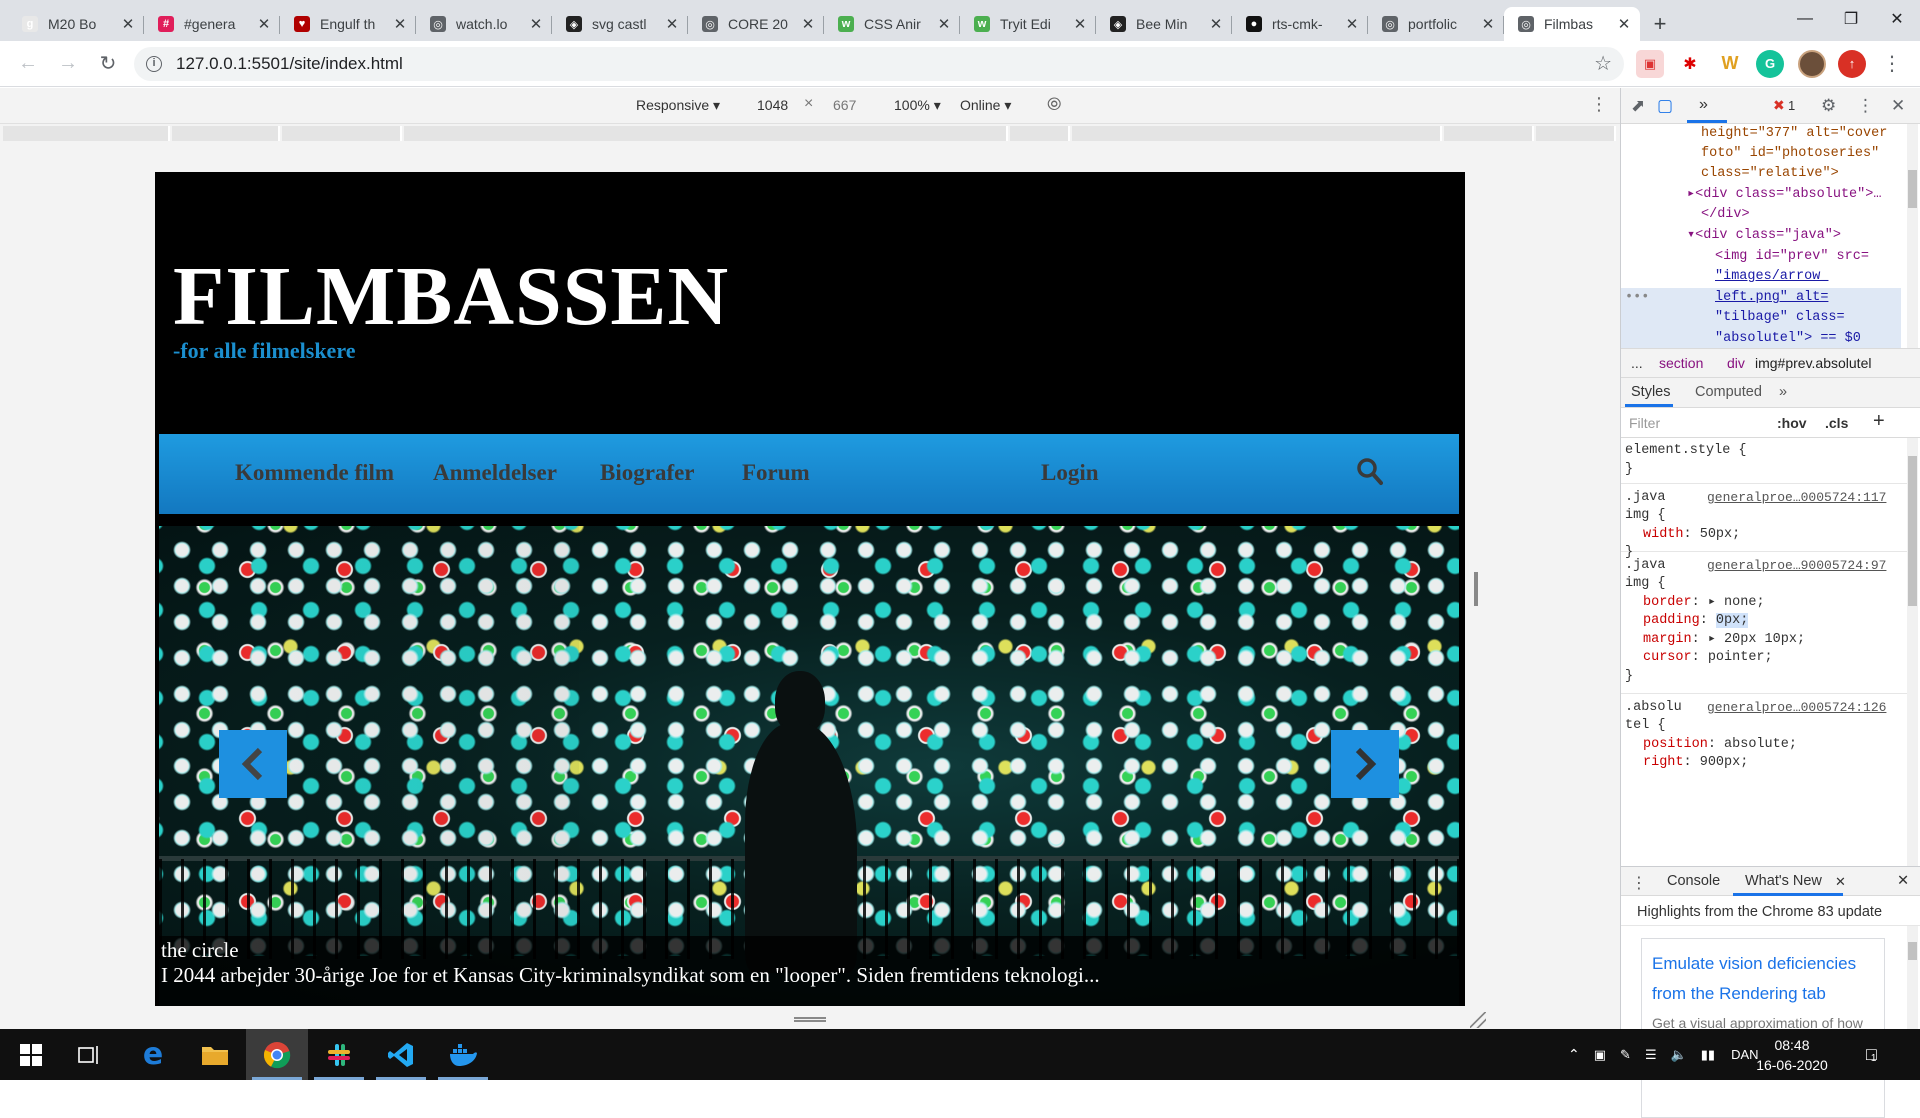 Image resolution: width=1920 pixels, height=1118 pixels. Describe the element at coordinates (1639, 883) in the screenshot. I see `drawer-menu-icon: ⋮` at that location.